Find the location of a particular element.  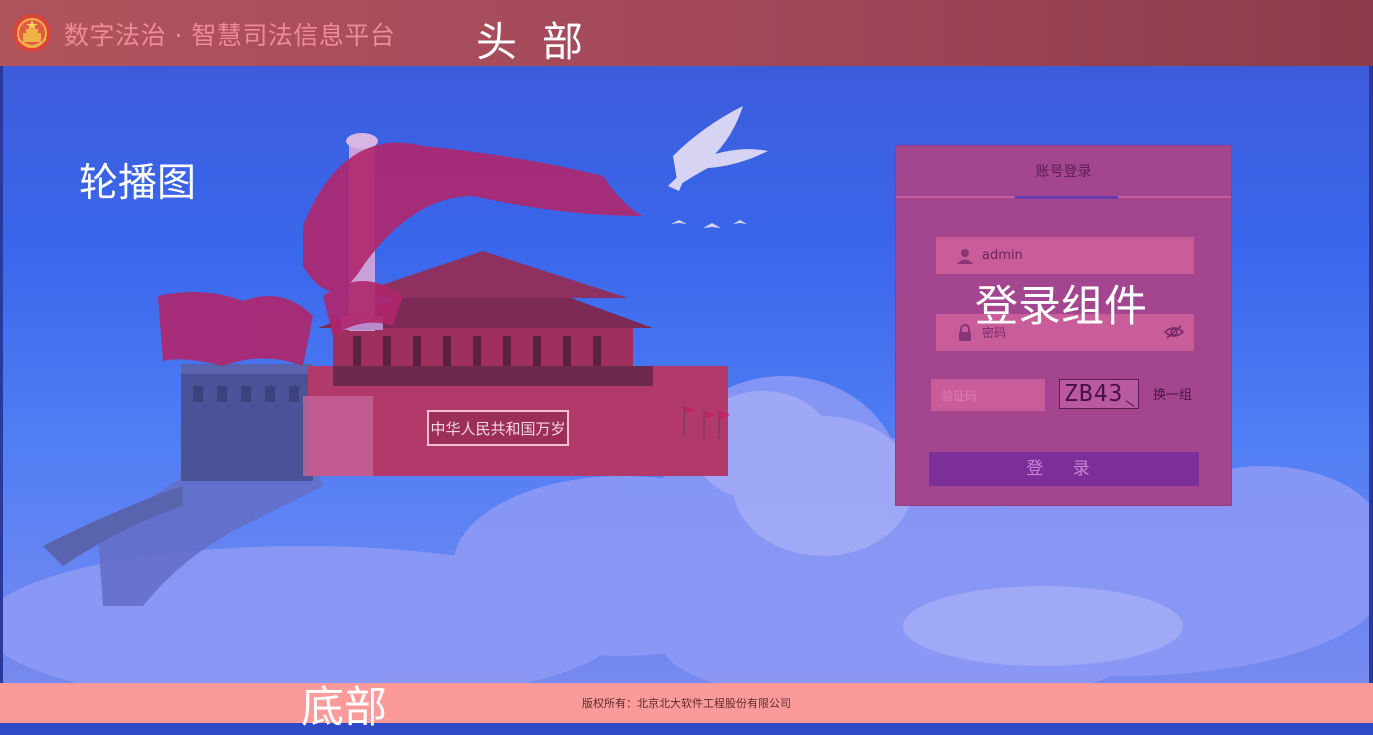

footer-bar: 版权所有：北京北大软件工程股份有限公司 is located at coordinates (686, 703).